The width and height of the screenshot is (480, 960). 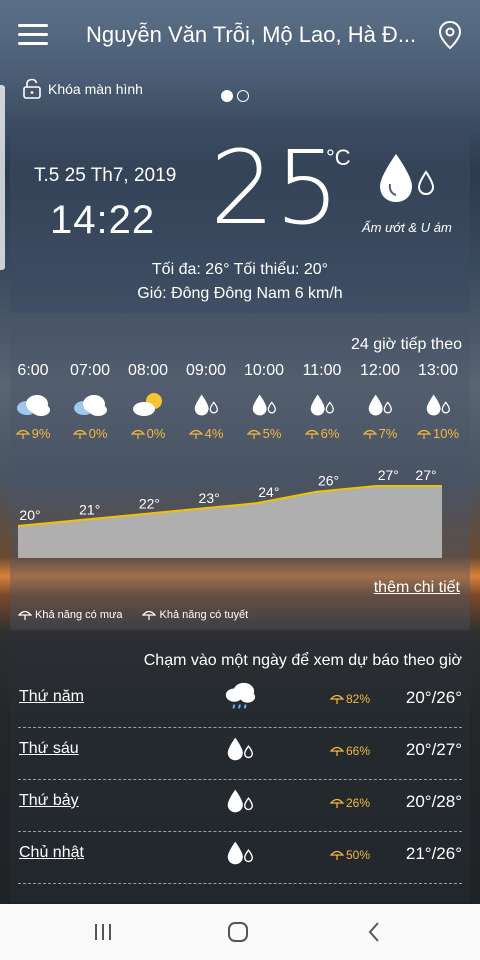 I want to click on day-temp-range: 20°/27°, so click(x=433, y=749).